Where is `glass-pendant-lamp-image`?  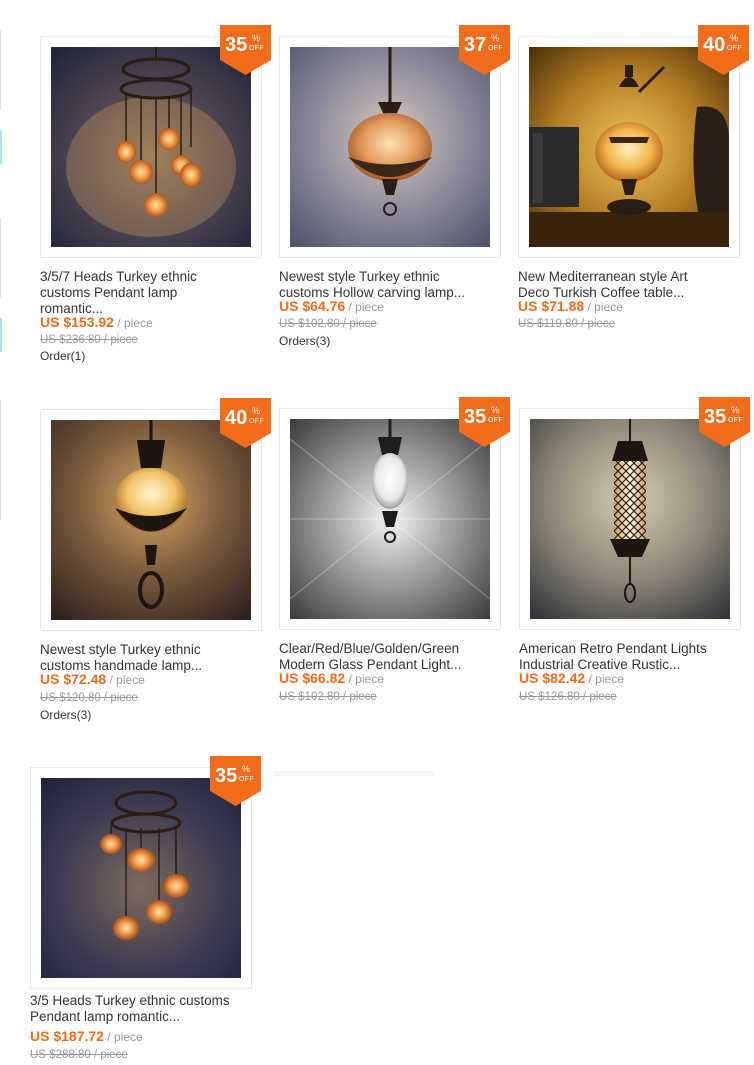
glass-pendant-lamp-image is located at coordinates (390, 519).